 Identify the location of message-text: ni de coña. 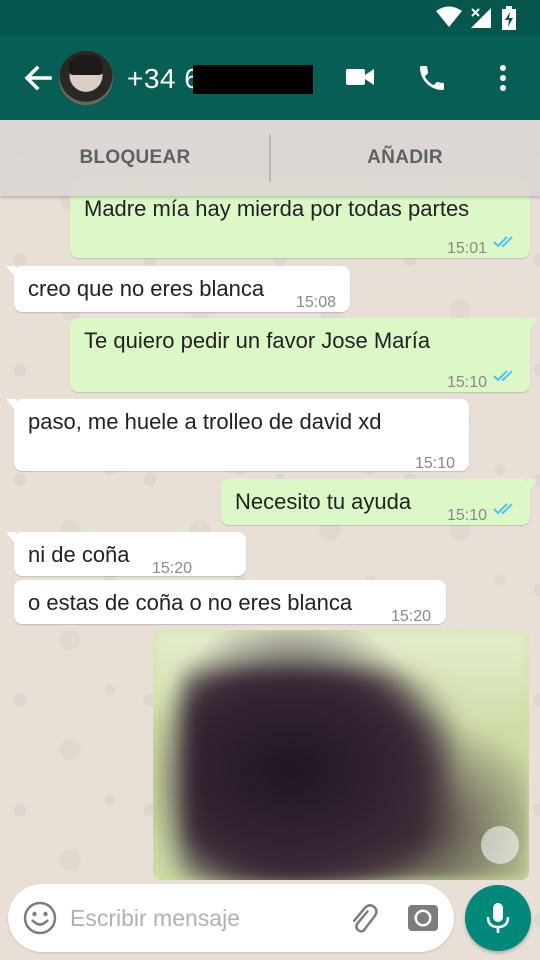
(79, 554).